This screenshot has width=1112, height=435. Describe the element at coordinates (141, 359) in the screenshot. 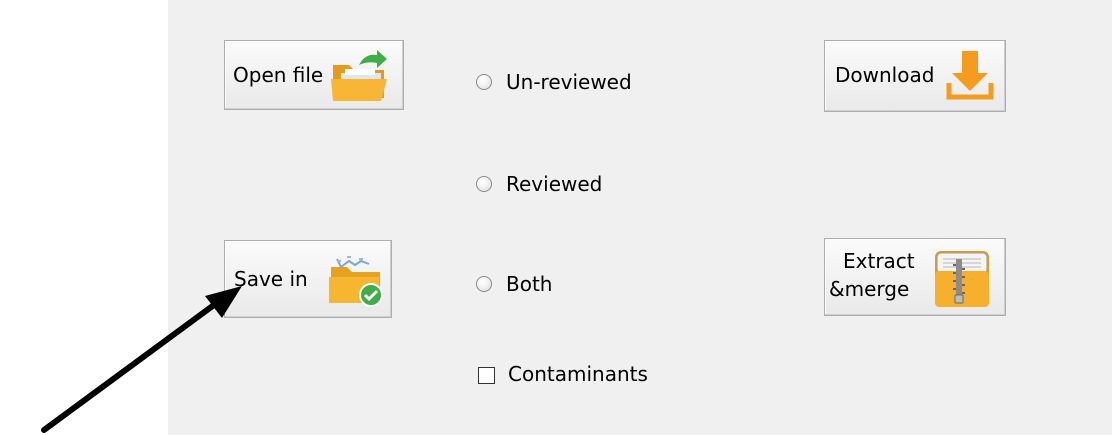

I see `pointer-arrow-icon` at that location.